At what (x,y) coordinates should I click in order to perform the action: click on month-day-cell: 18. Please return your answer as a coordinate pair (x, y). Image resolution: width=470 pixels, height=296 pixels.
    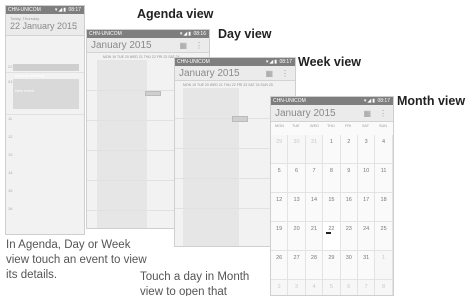
    Looking at the image, I should click on (384, 207).